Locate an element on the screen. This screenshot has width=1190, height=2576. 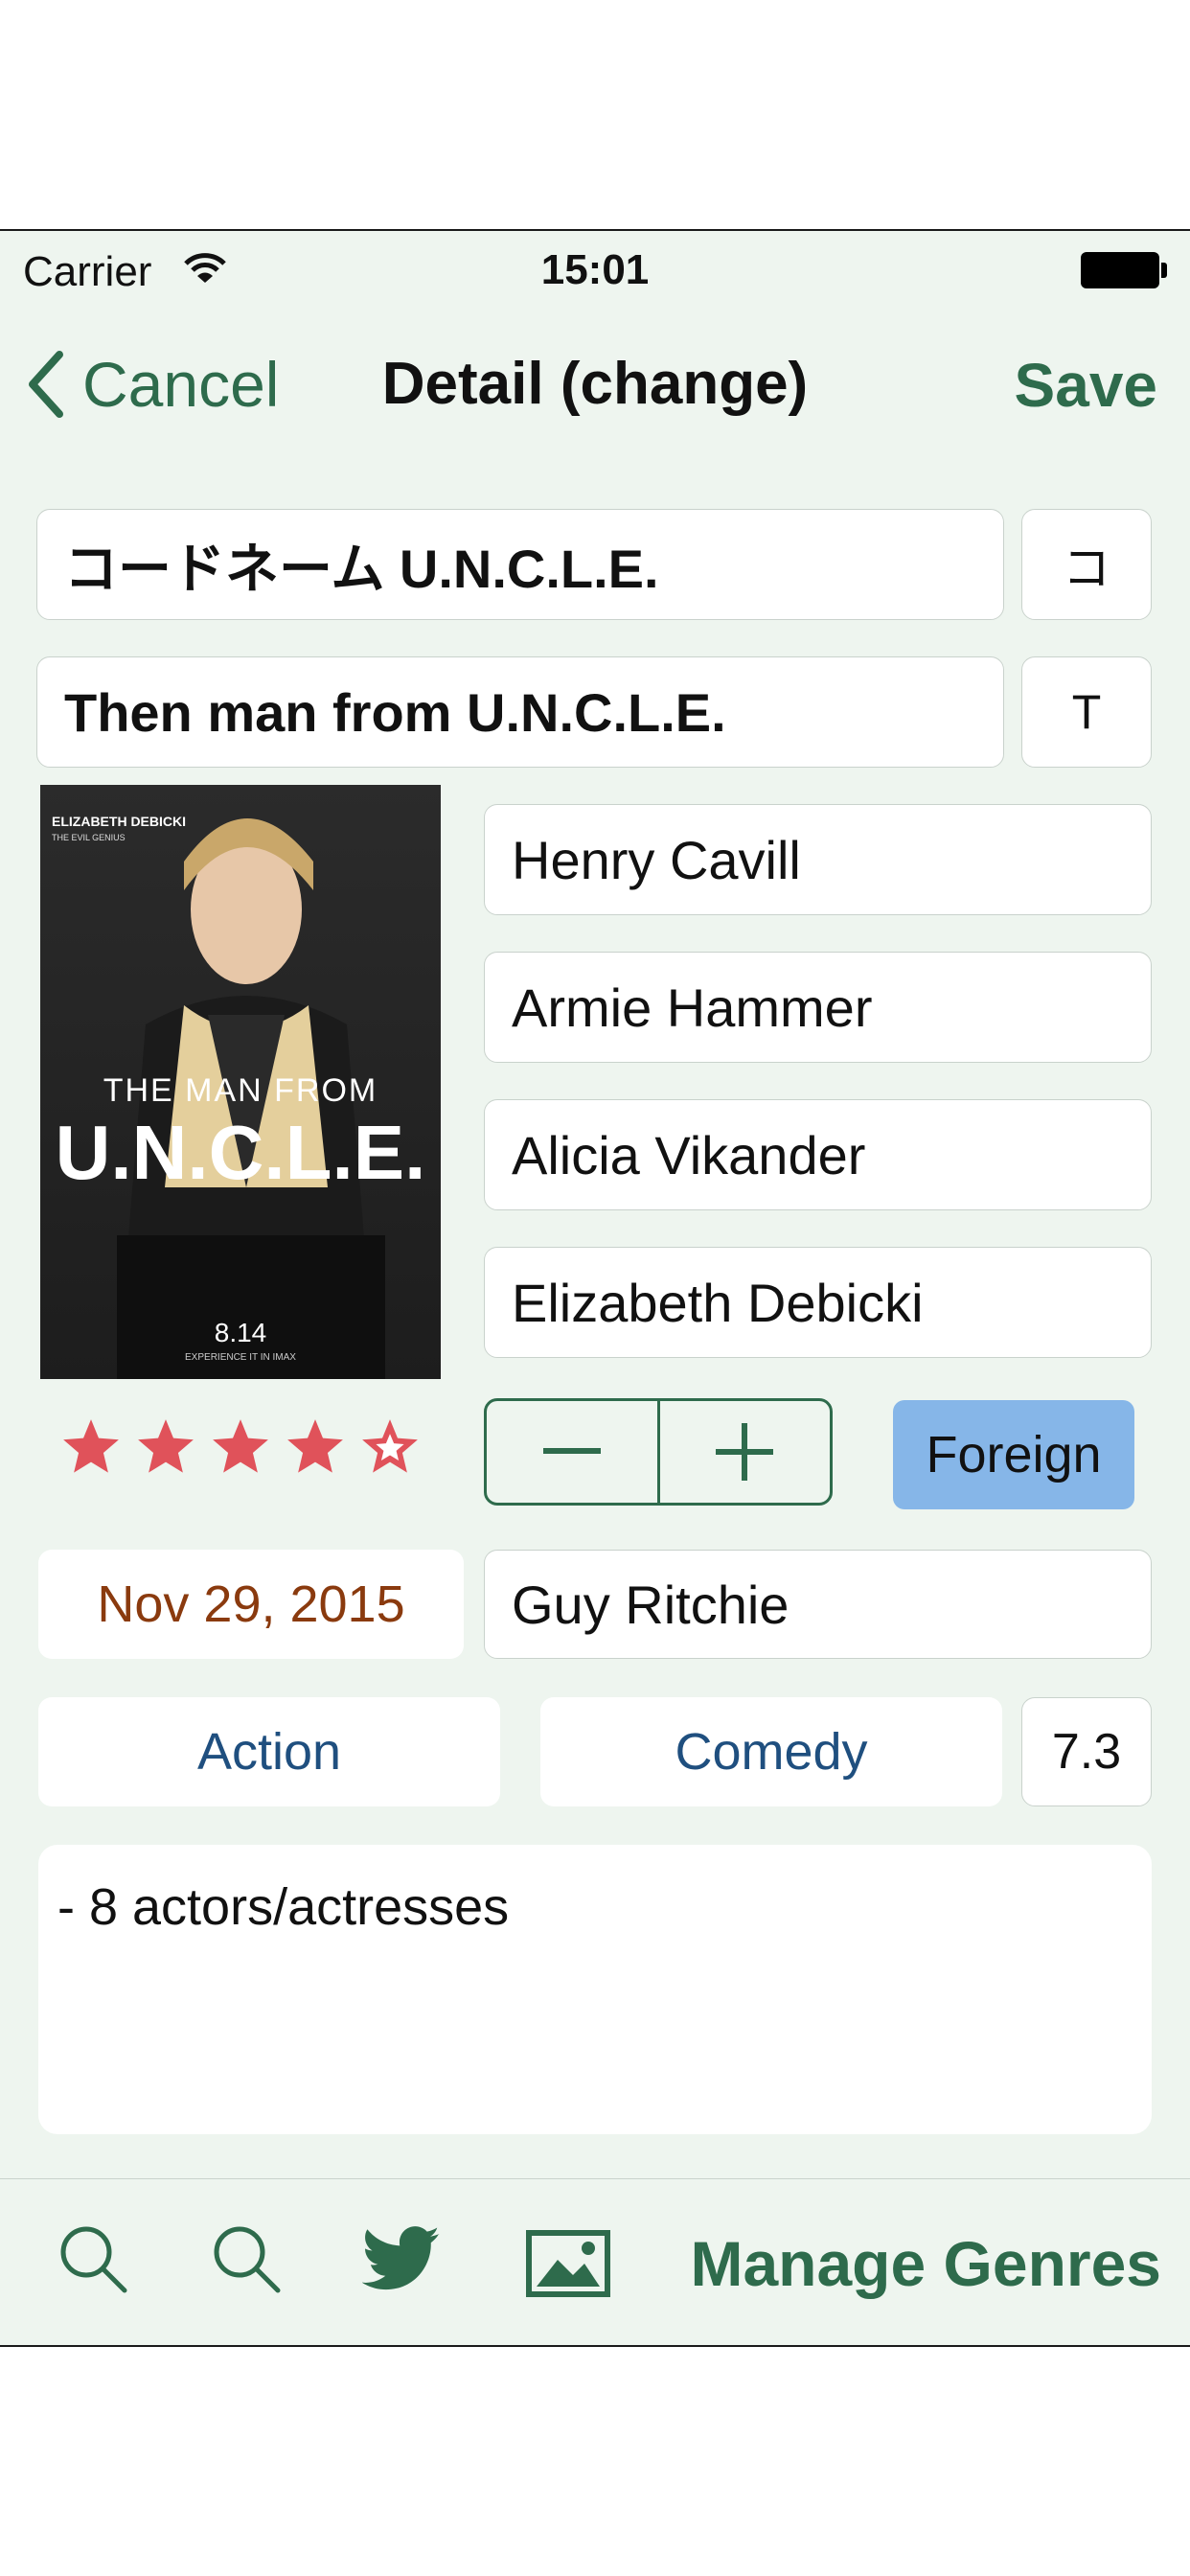
poster-credit: ELIZABETH DEBICKI is located at coordinates (119, 821).